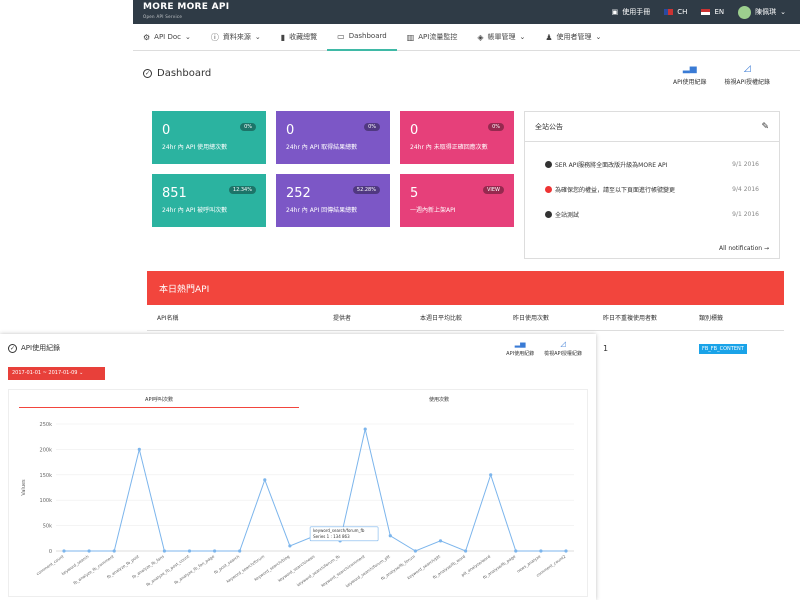 Image resolution: width=800 pixels, height=600 pixels. I want to click on menu-label: 帳單管理, so click(501, 37).